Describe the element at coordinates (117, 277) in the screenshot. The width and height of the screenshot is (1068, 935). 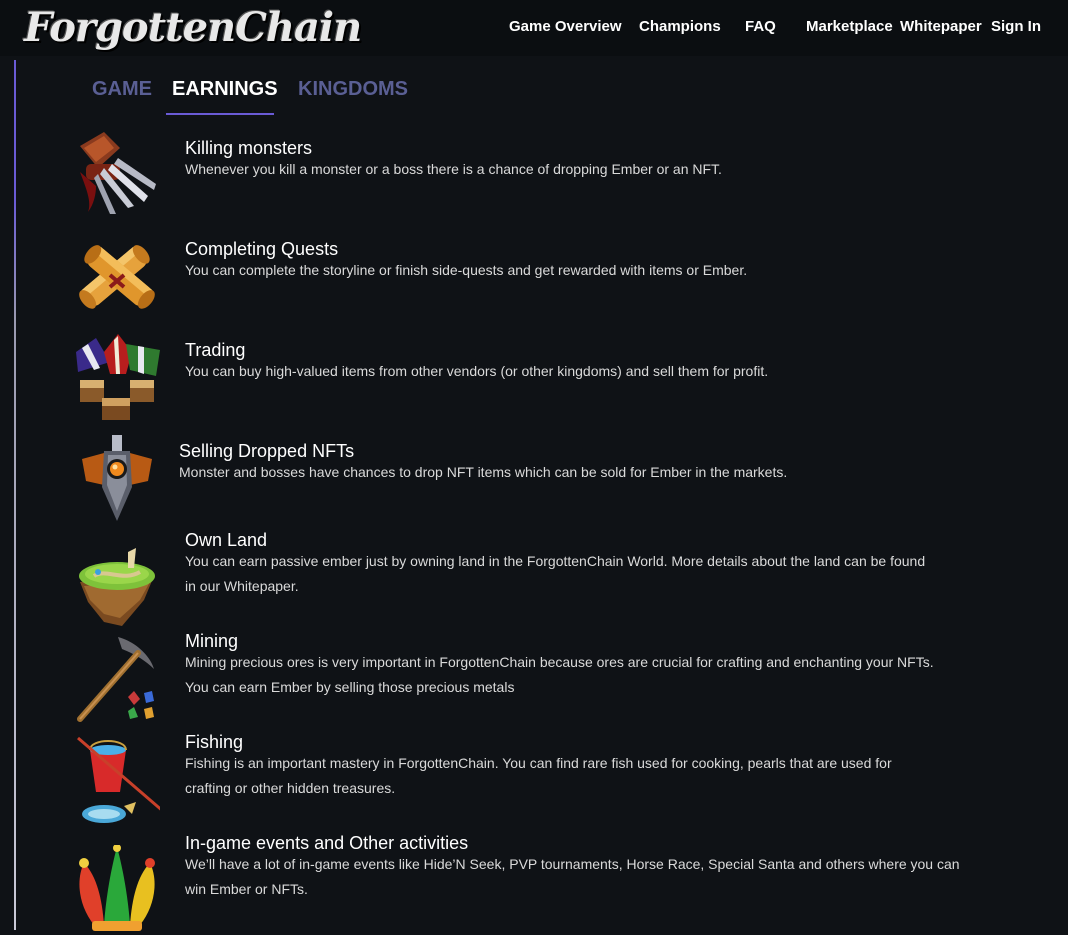
I see `scroll-icon` at that location.